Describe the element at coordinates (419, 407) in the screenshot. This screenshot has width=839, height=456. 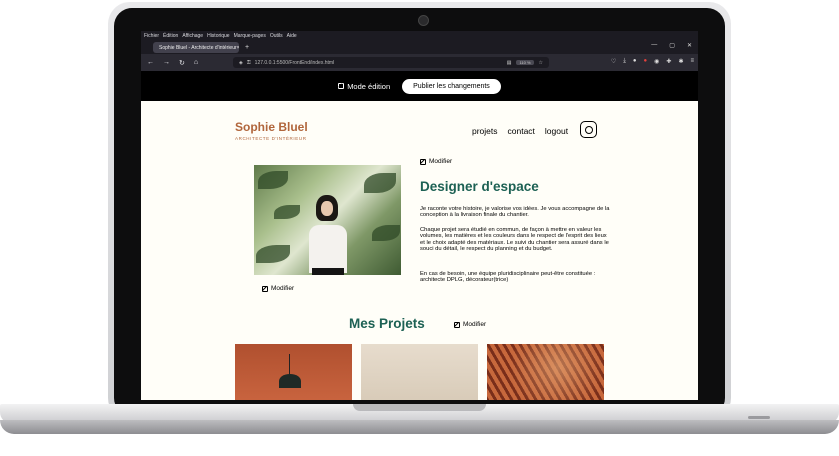
I see `laptop-notch` at that location.